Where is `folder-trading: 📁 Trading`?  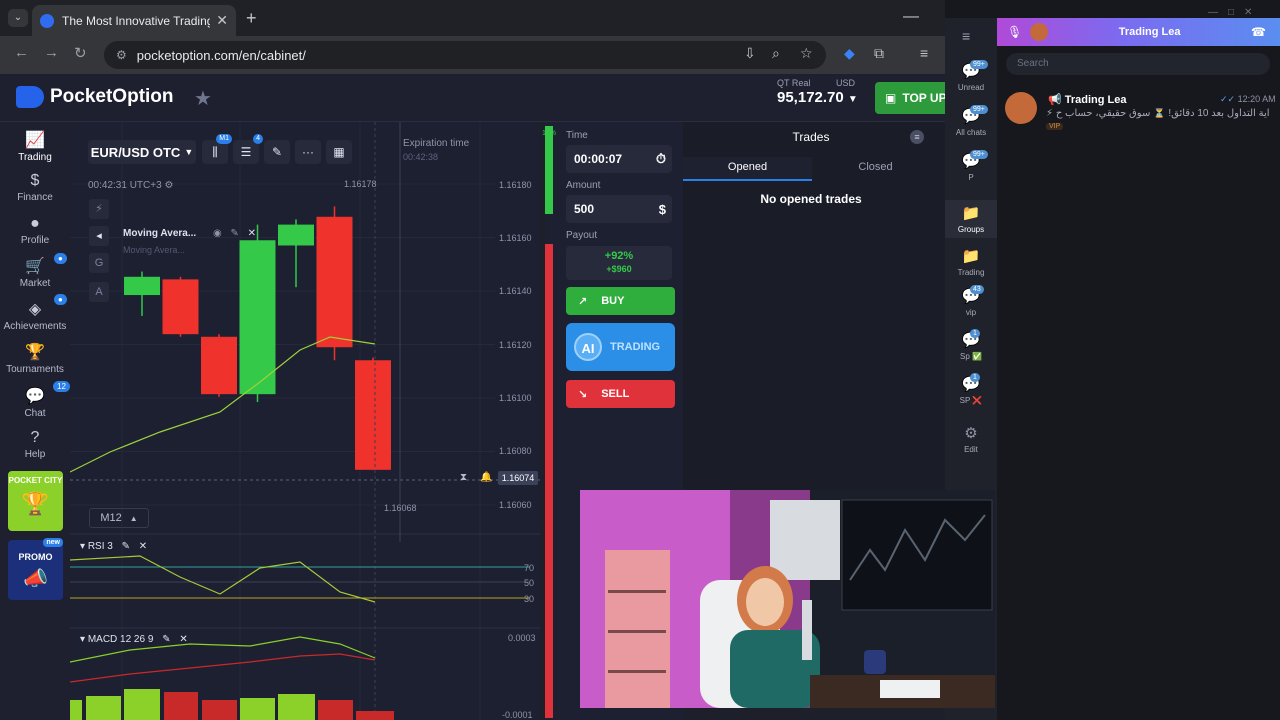 folder-trading: 📁 Trading is located at coordinates (971, 262).